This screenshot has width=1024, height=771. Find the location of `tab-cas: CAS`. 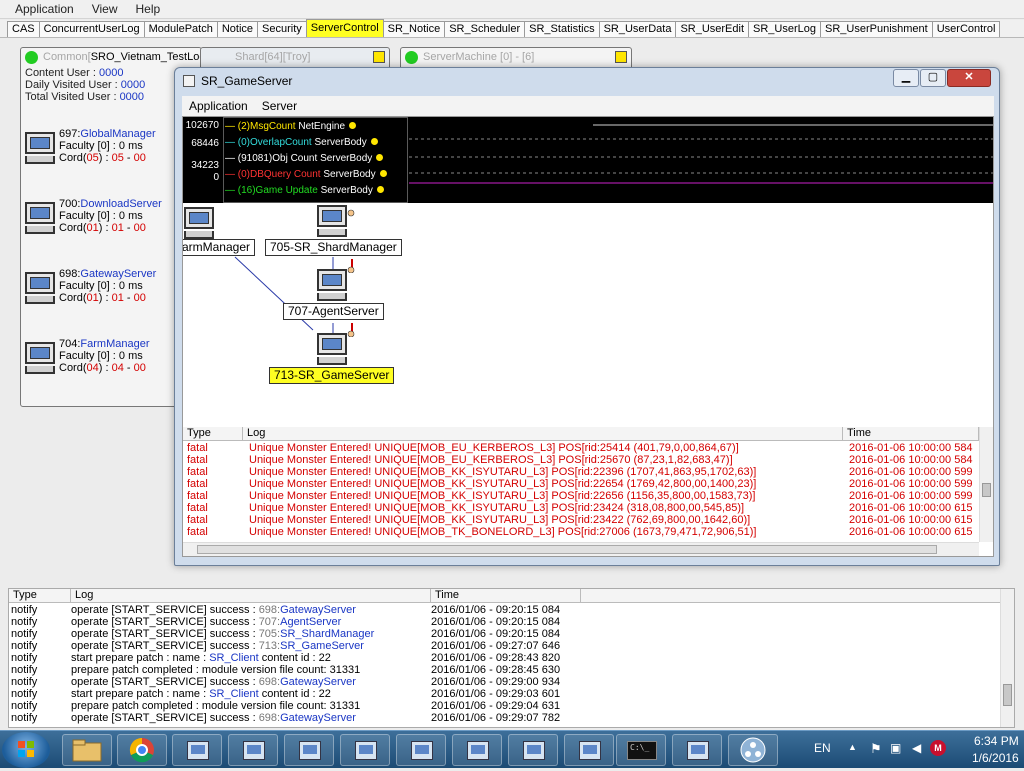

tab-cas: CAS is located at coordinates (23, 29).